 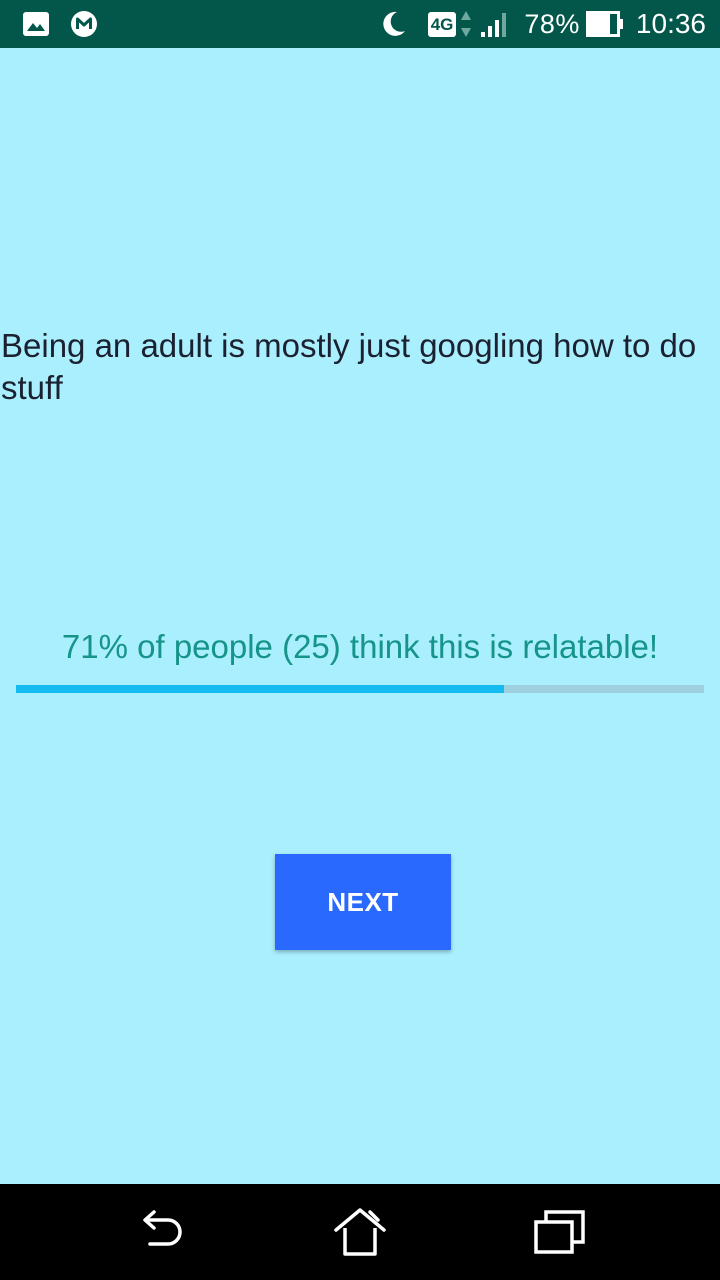 I want to click on relatable-progress-fill, so click(x=260, y=689).